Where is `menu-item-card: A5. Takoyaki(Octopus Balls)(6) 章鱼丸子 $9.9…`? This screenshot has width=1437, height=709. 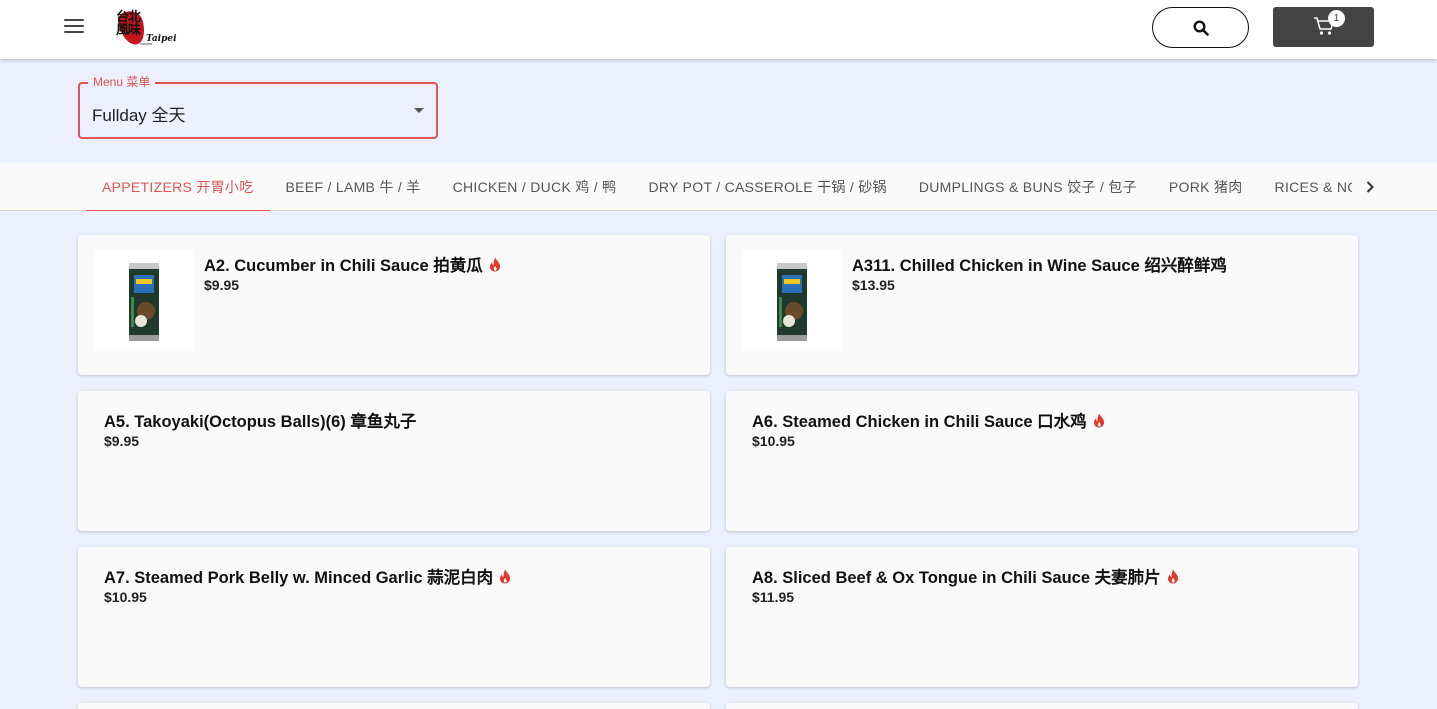 menu-item-card: A5. Takoyaki(Octopus Balls)(6) 章鱼丸子 $9.9… is located at coordinates (394, 461).